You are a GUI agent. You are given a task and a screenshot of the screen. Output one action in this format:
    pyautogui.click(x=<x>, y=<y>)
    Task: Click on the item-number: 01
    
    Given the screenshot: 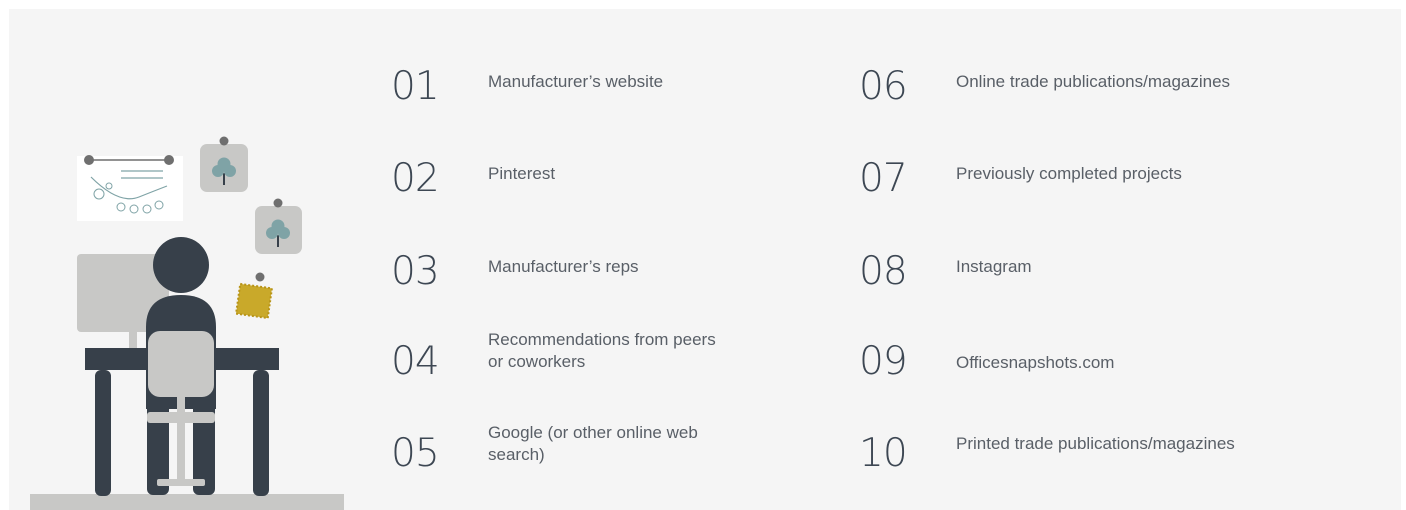 What is the action you would take?
    pyautogui.click(x=415, y=86)
    